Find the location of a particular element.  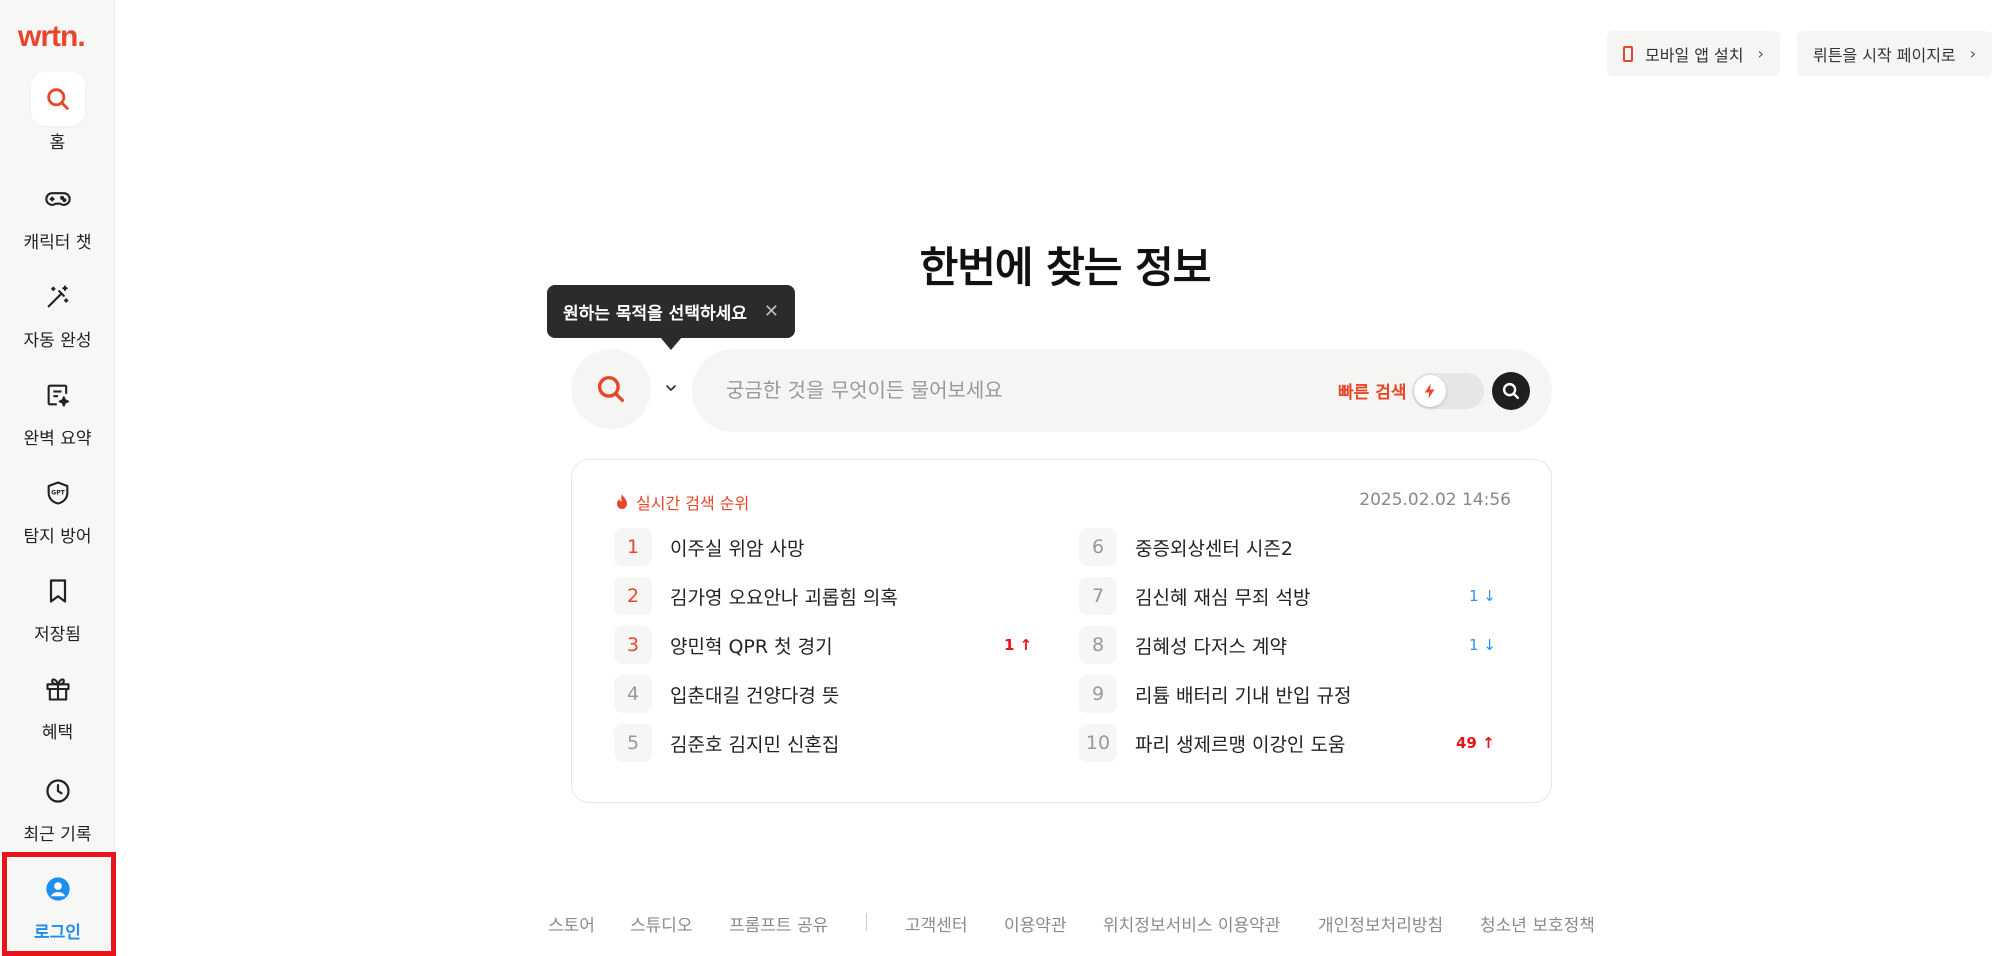

rank-number: 8 is located at coordinates (1098, 645).